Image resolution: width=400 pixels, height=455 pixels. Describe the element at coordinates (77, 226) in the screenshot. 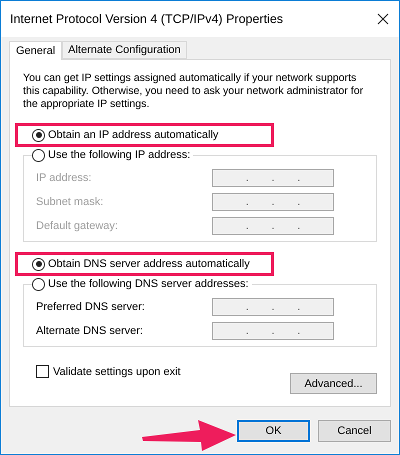

I see `field-label: Default gateway:` at that location.